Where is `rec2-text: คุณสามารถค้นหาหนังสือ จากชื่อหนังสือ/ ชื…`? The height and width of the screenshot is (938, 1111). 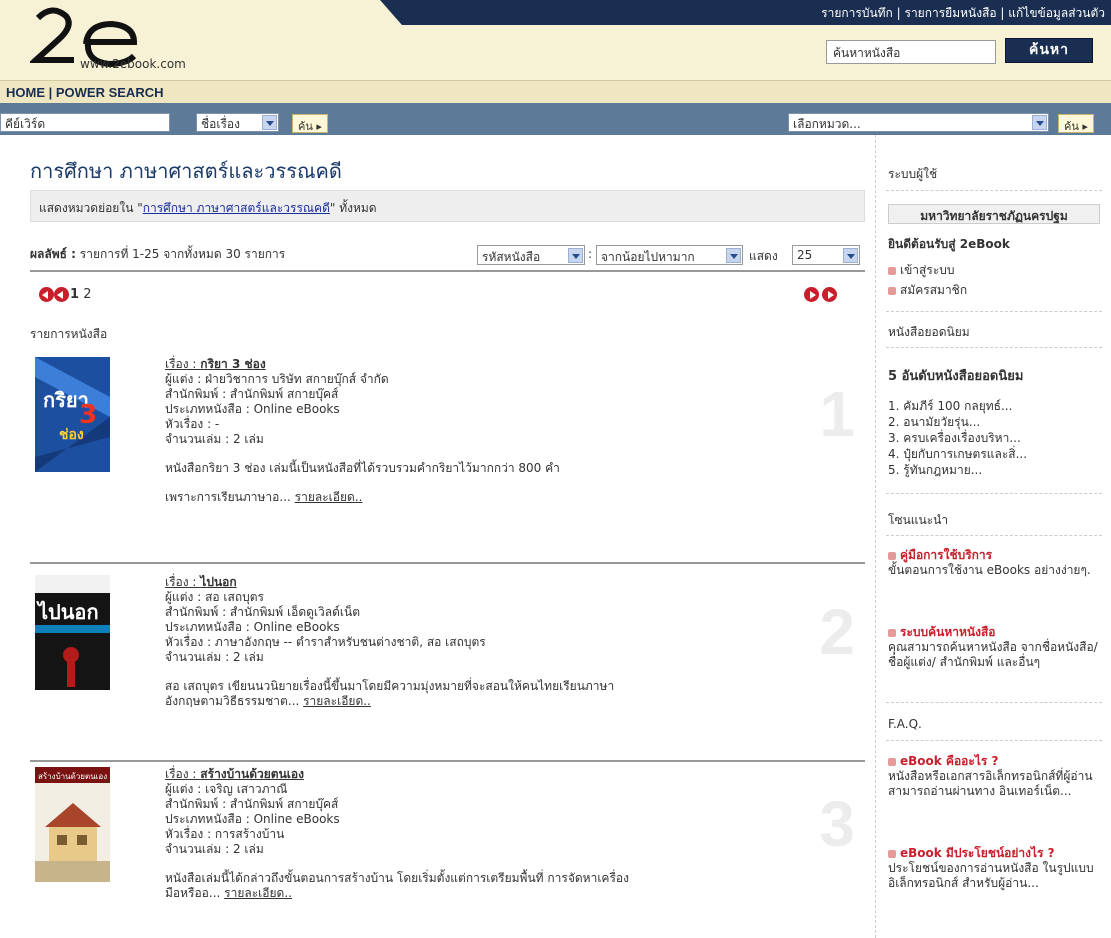
rec2-text: คุณสามารถค้นหาหนังสือ จากชื่อหนังสือ/ ชื… is located at coordinates (993, 654).